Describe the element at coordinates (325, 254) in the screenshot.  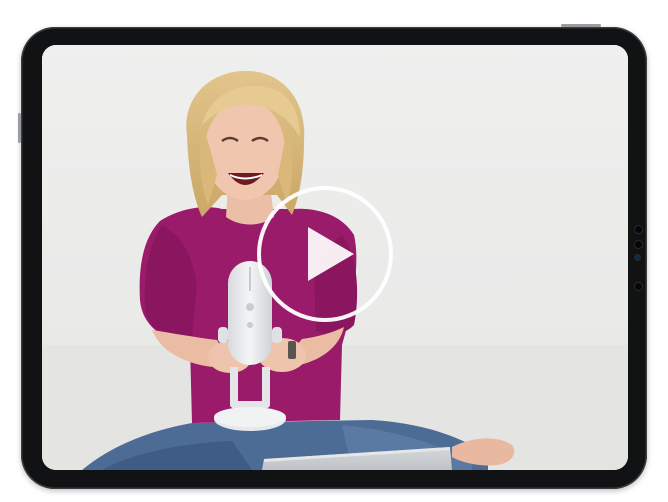
I see `play-circle-icon` at that location.